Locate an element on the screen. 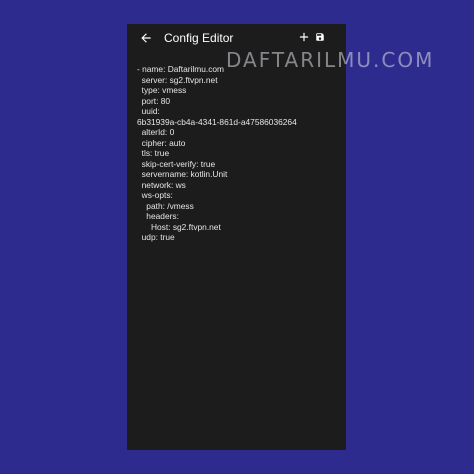 This screenshot has height=474, width=474. watermark-text: DAFTARILMU.COM is located at coordinates (330, 60).